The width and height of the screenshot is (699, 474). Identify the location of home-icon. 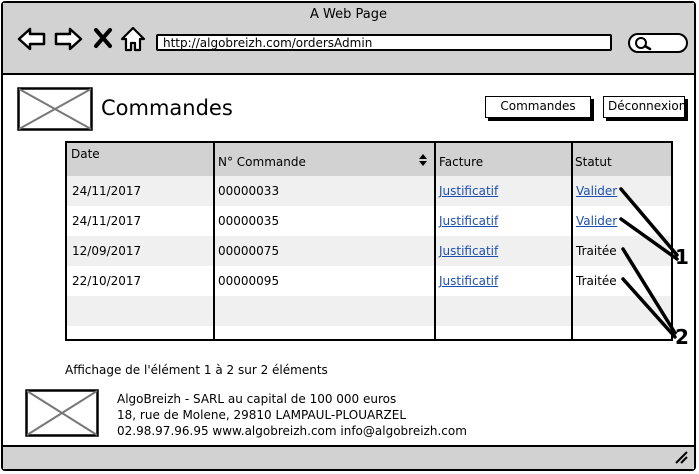
(133, 39).